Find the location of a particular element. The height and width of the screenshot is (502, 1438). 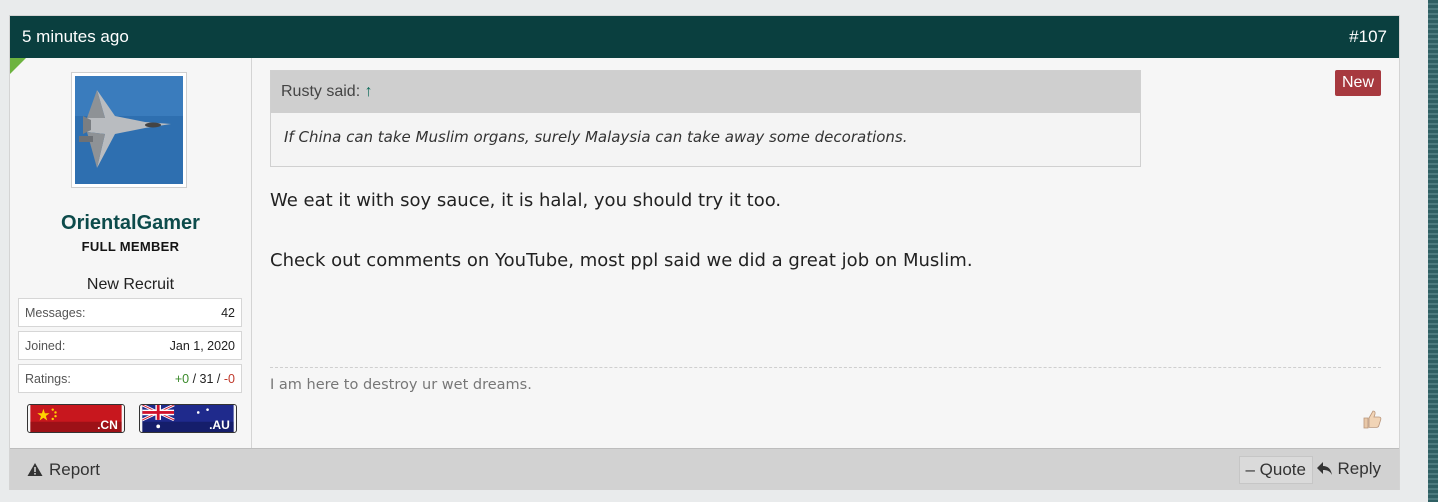

username-link: OrientalGamer is located at coordinates (130, 223).